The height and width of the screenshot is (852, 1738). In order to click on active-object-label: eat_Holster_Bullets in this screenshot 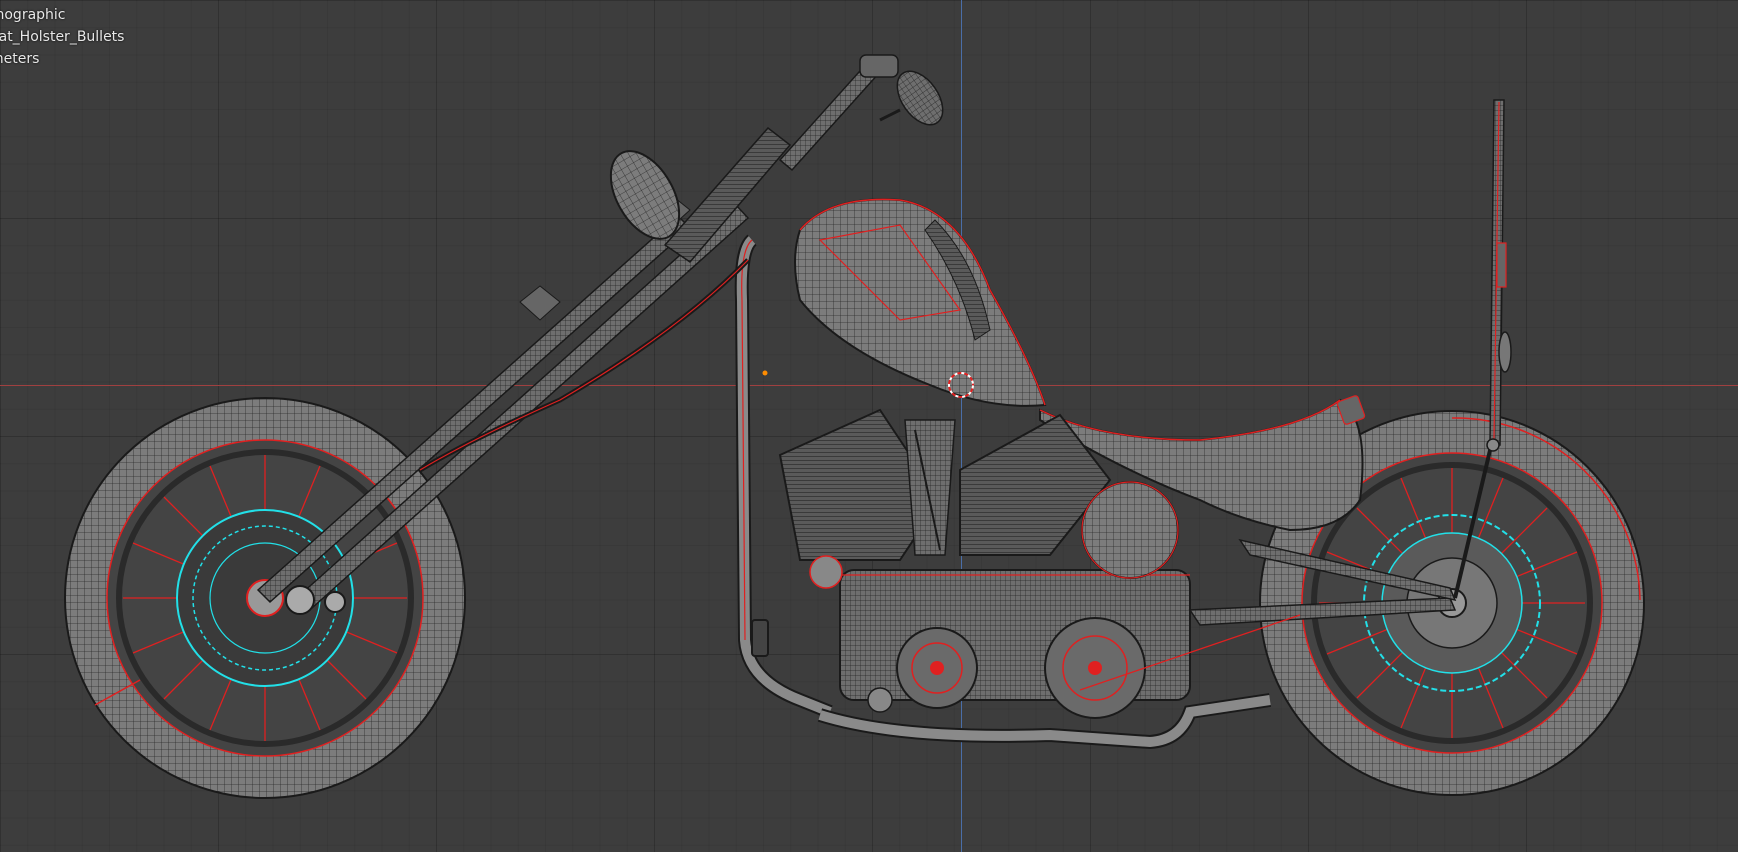, I will do `click(62, 37)`.